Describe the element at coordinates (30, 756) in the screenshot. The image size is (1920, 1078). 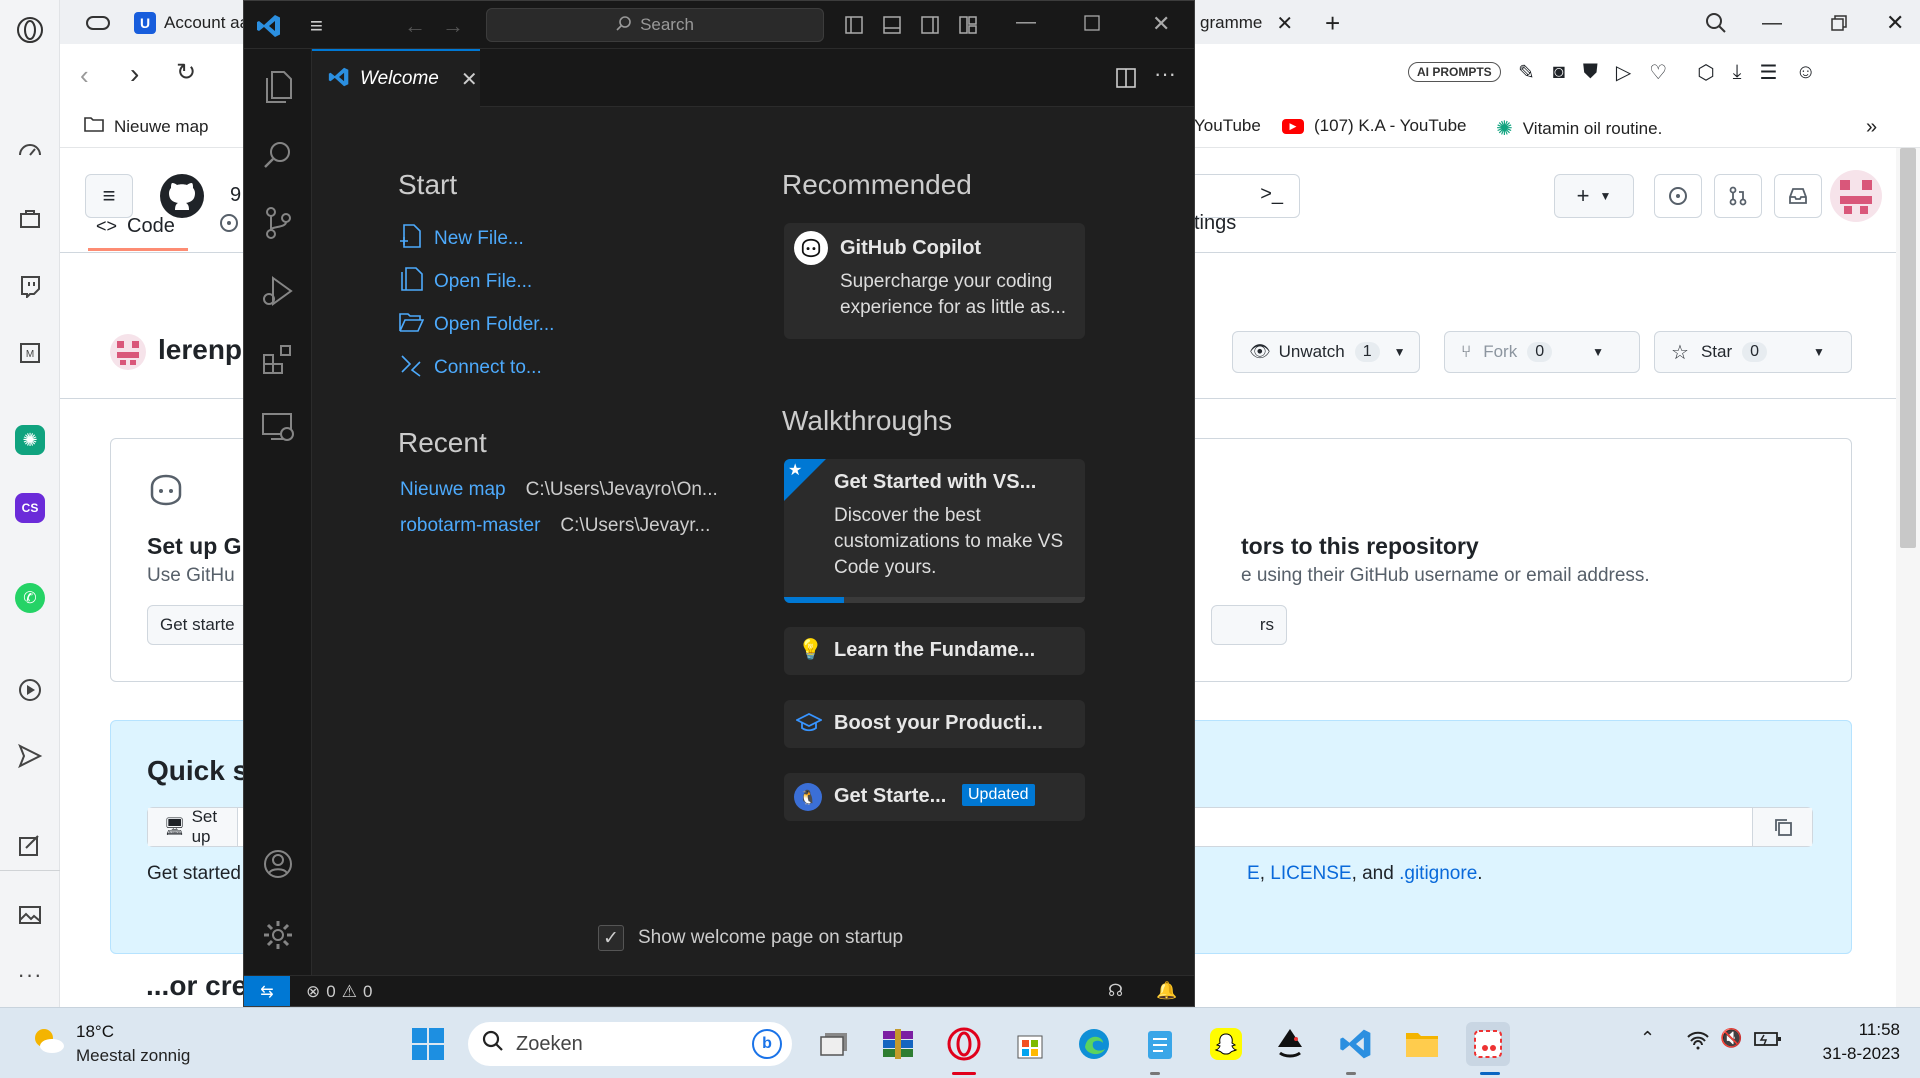
I see `send-icon` at that location.